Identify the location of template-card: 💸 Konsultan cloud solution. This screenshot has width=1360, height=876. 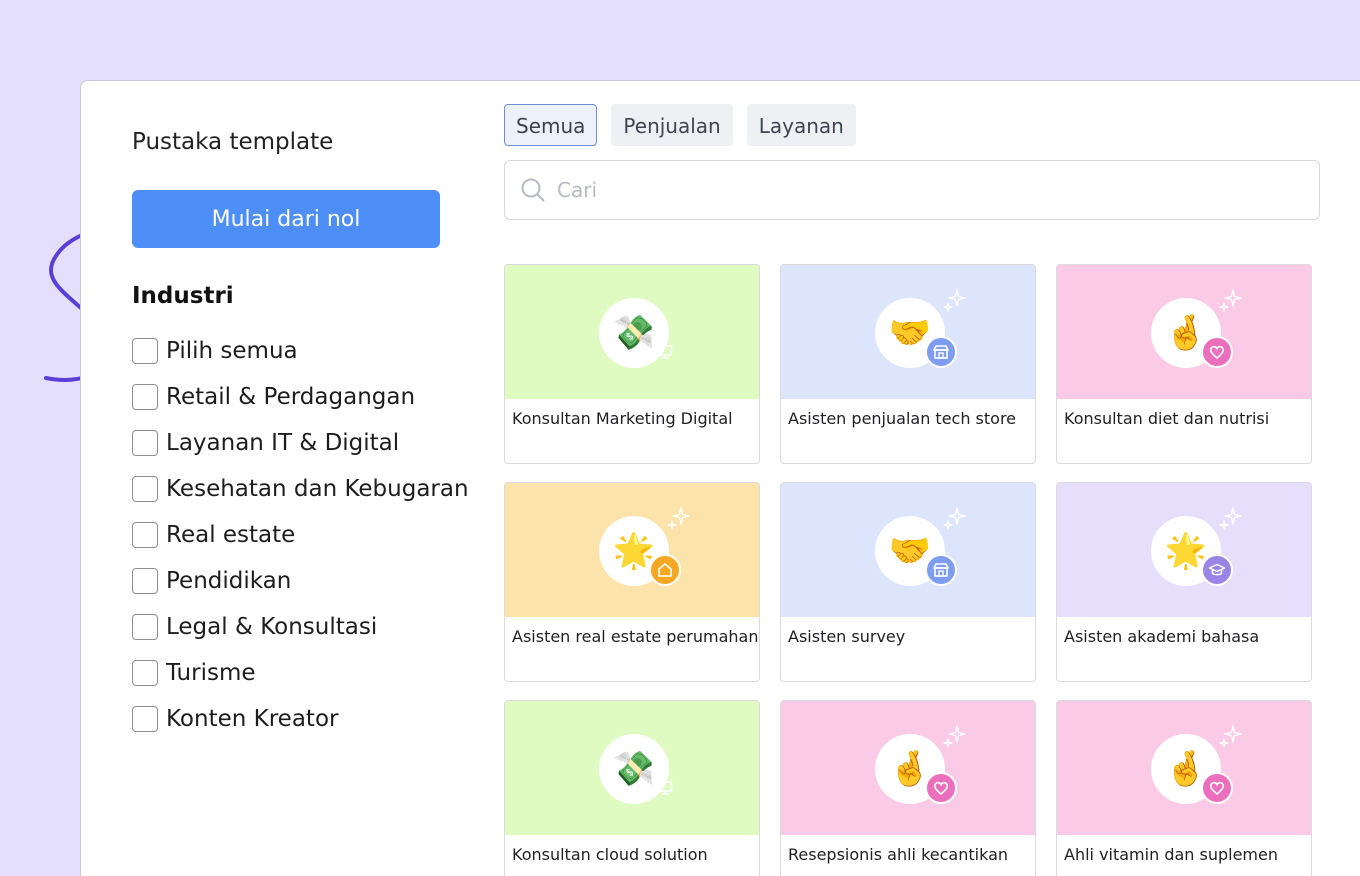
(632, 788).